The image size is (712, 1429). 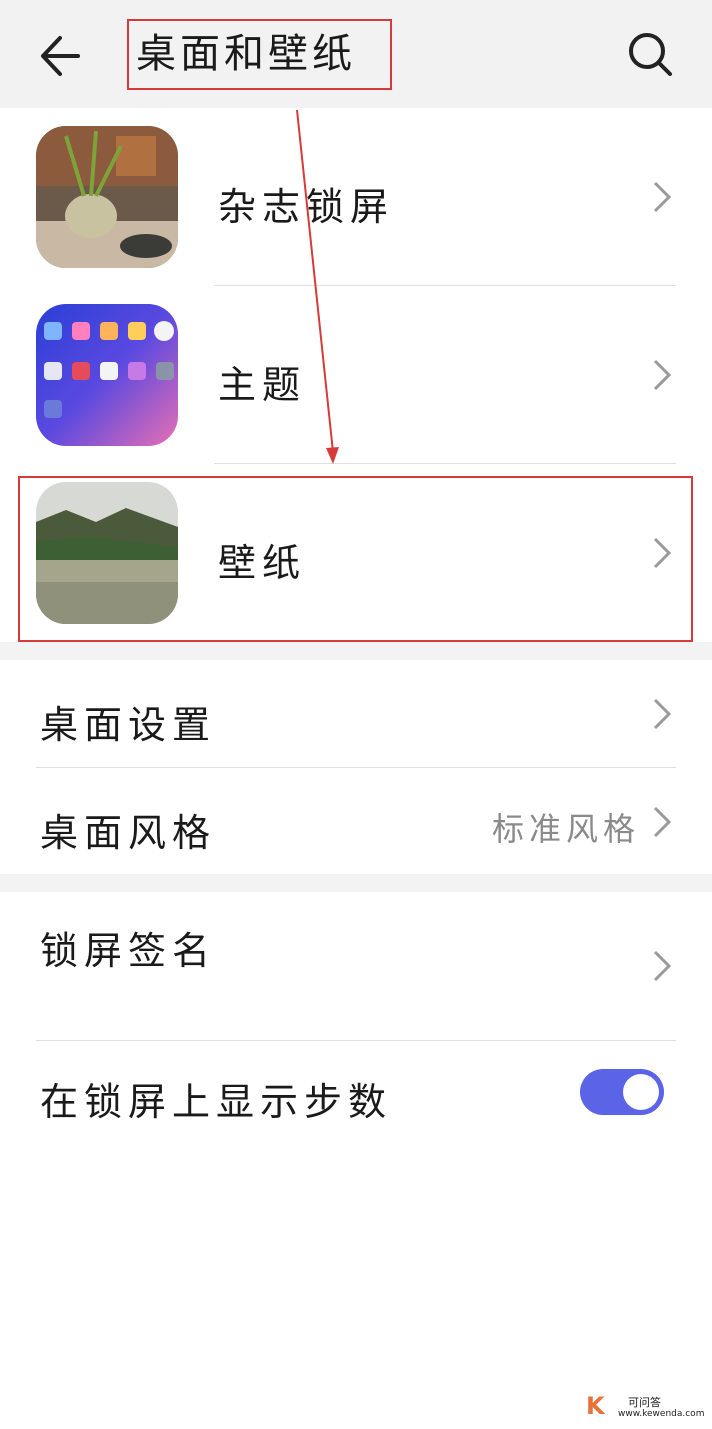 What do you see at coordinates (216, 1102) in the screenshot?
I see `list-item-label: 在锁屏上显示步数` at bounding box center [216, 1102].